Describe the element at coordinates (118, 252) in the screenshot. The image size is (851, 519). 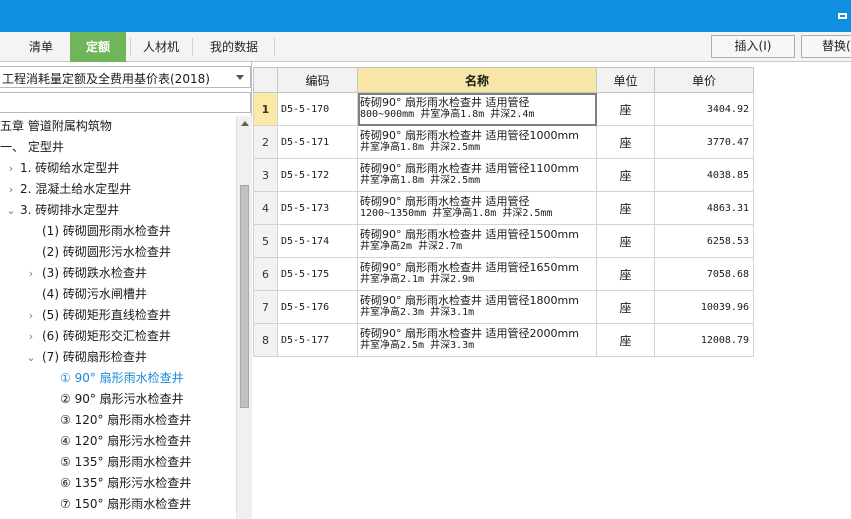
I see `tree-node: (2) 砖砌圆形污水检查井` at that location.